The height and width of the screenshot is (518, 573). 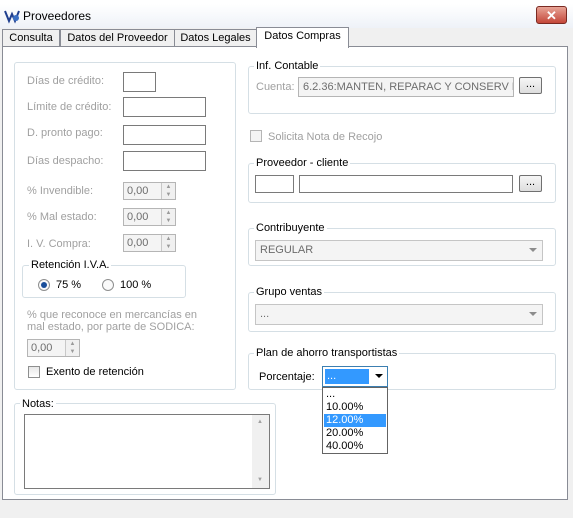 I want to click on dropdown-option: 10.00%, so click(x=355, y=407).